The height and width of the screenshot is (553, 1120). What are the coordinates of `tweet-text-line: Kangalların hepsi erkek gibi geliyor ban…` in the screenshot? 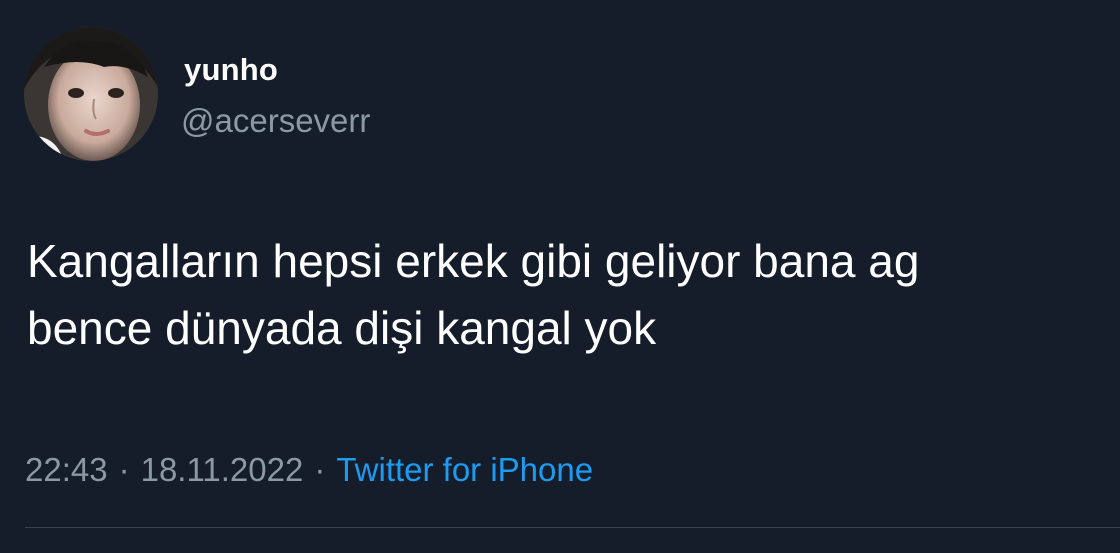 It's located at (473, 261).